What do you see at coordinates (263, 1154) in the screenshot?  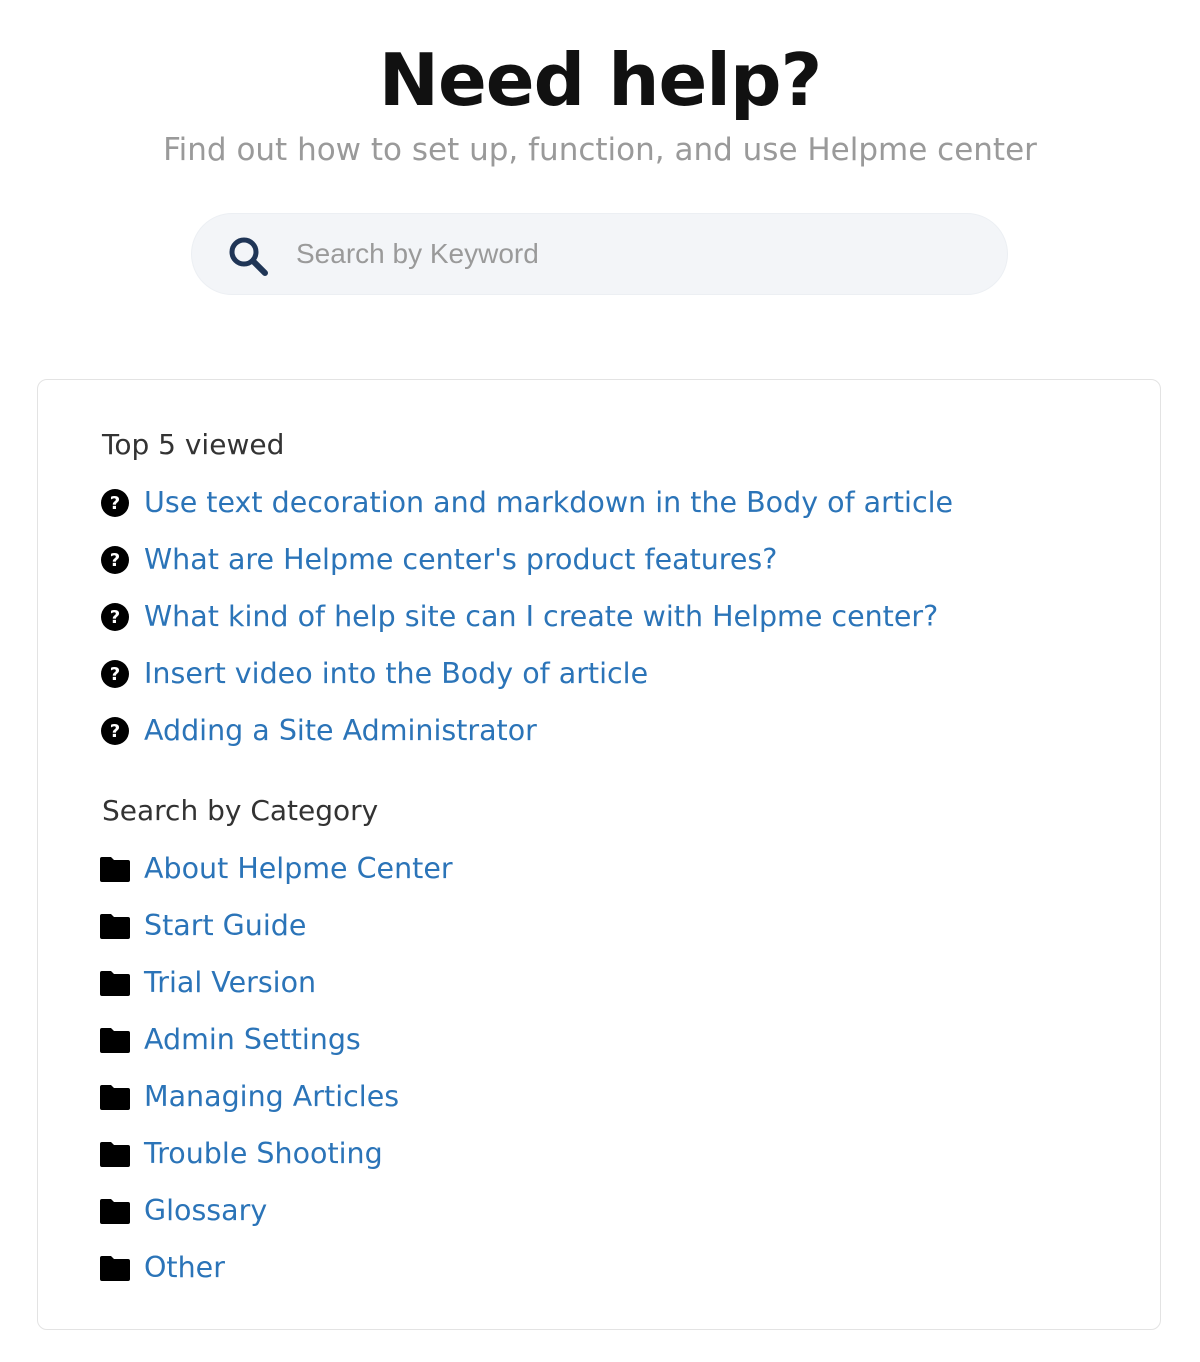 I see `category-link: Trouble Shooting` at bounding box center [263, 1154].